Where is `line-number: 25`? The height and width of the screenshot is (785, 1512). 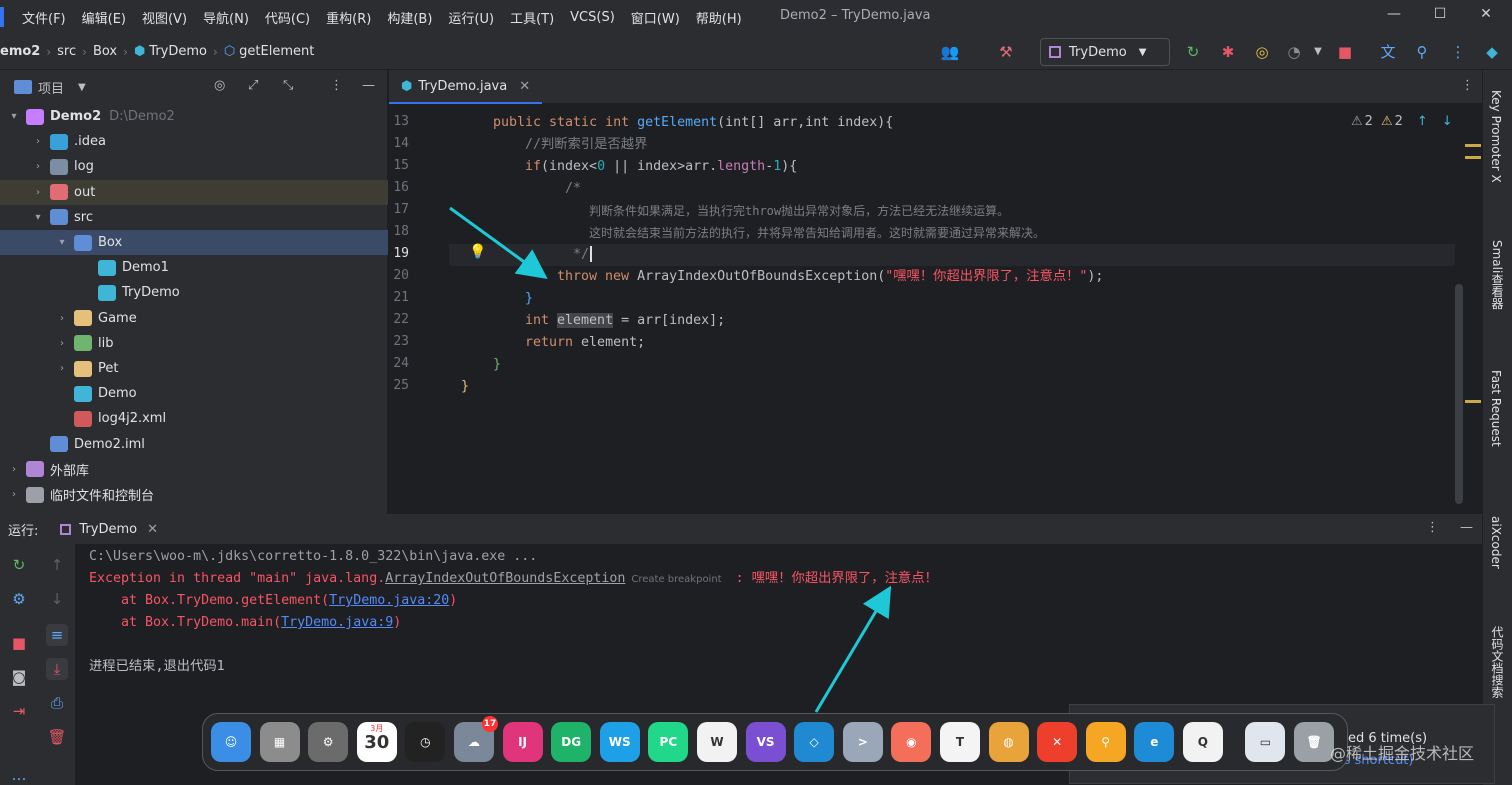 line-number: 25 is located at coordinates (399, 385).